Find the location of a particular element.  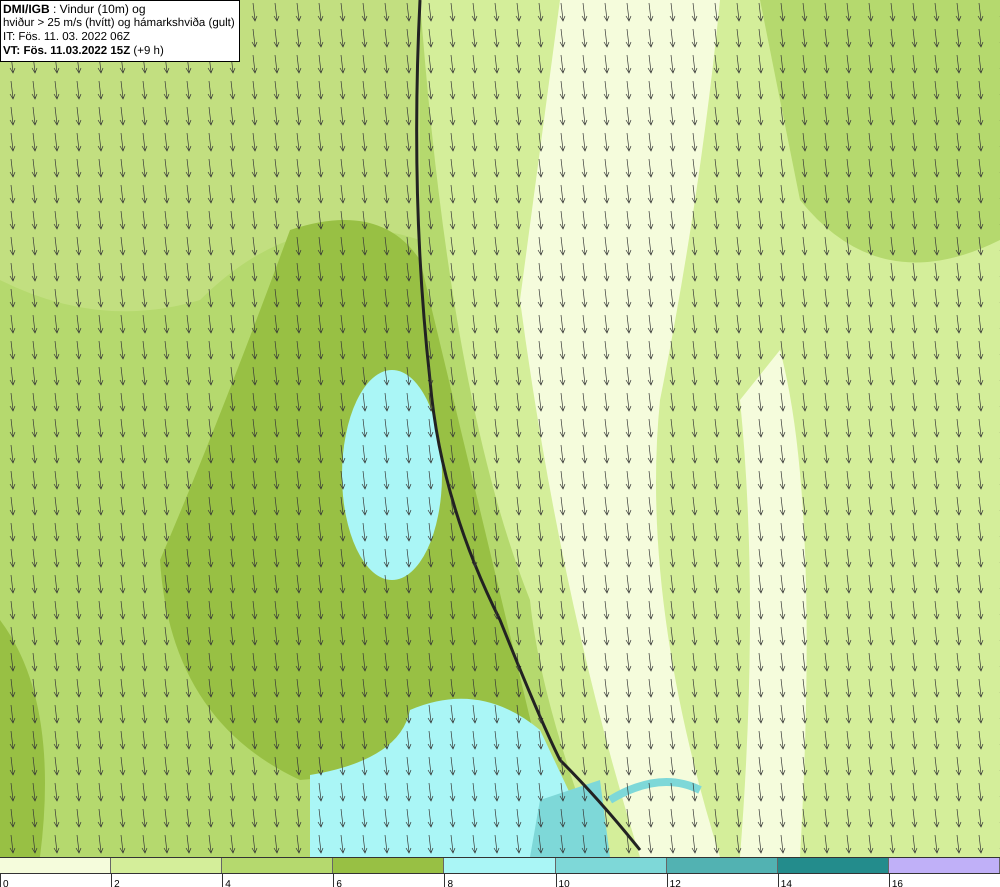

legend-tick-label: 14 is located at coordinates (786, 882).